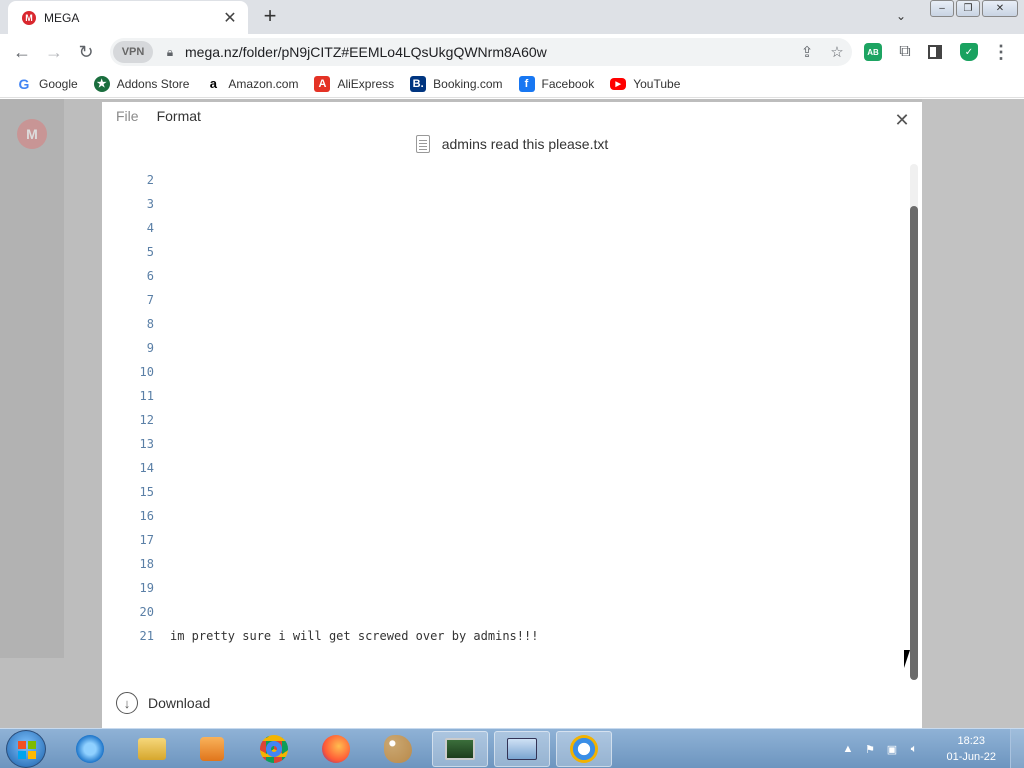 This screenshot has width=1024, height=768. I want to click on minimize-button: –, so click(942, 8).